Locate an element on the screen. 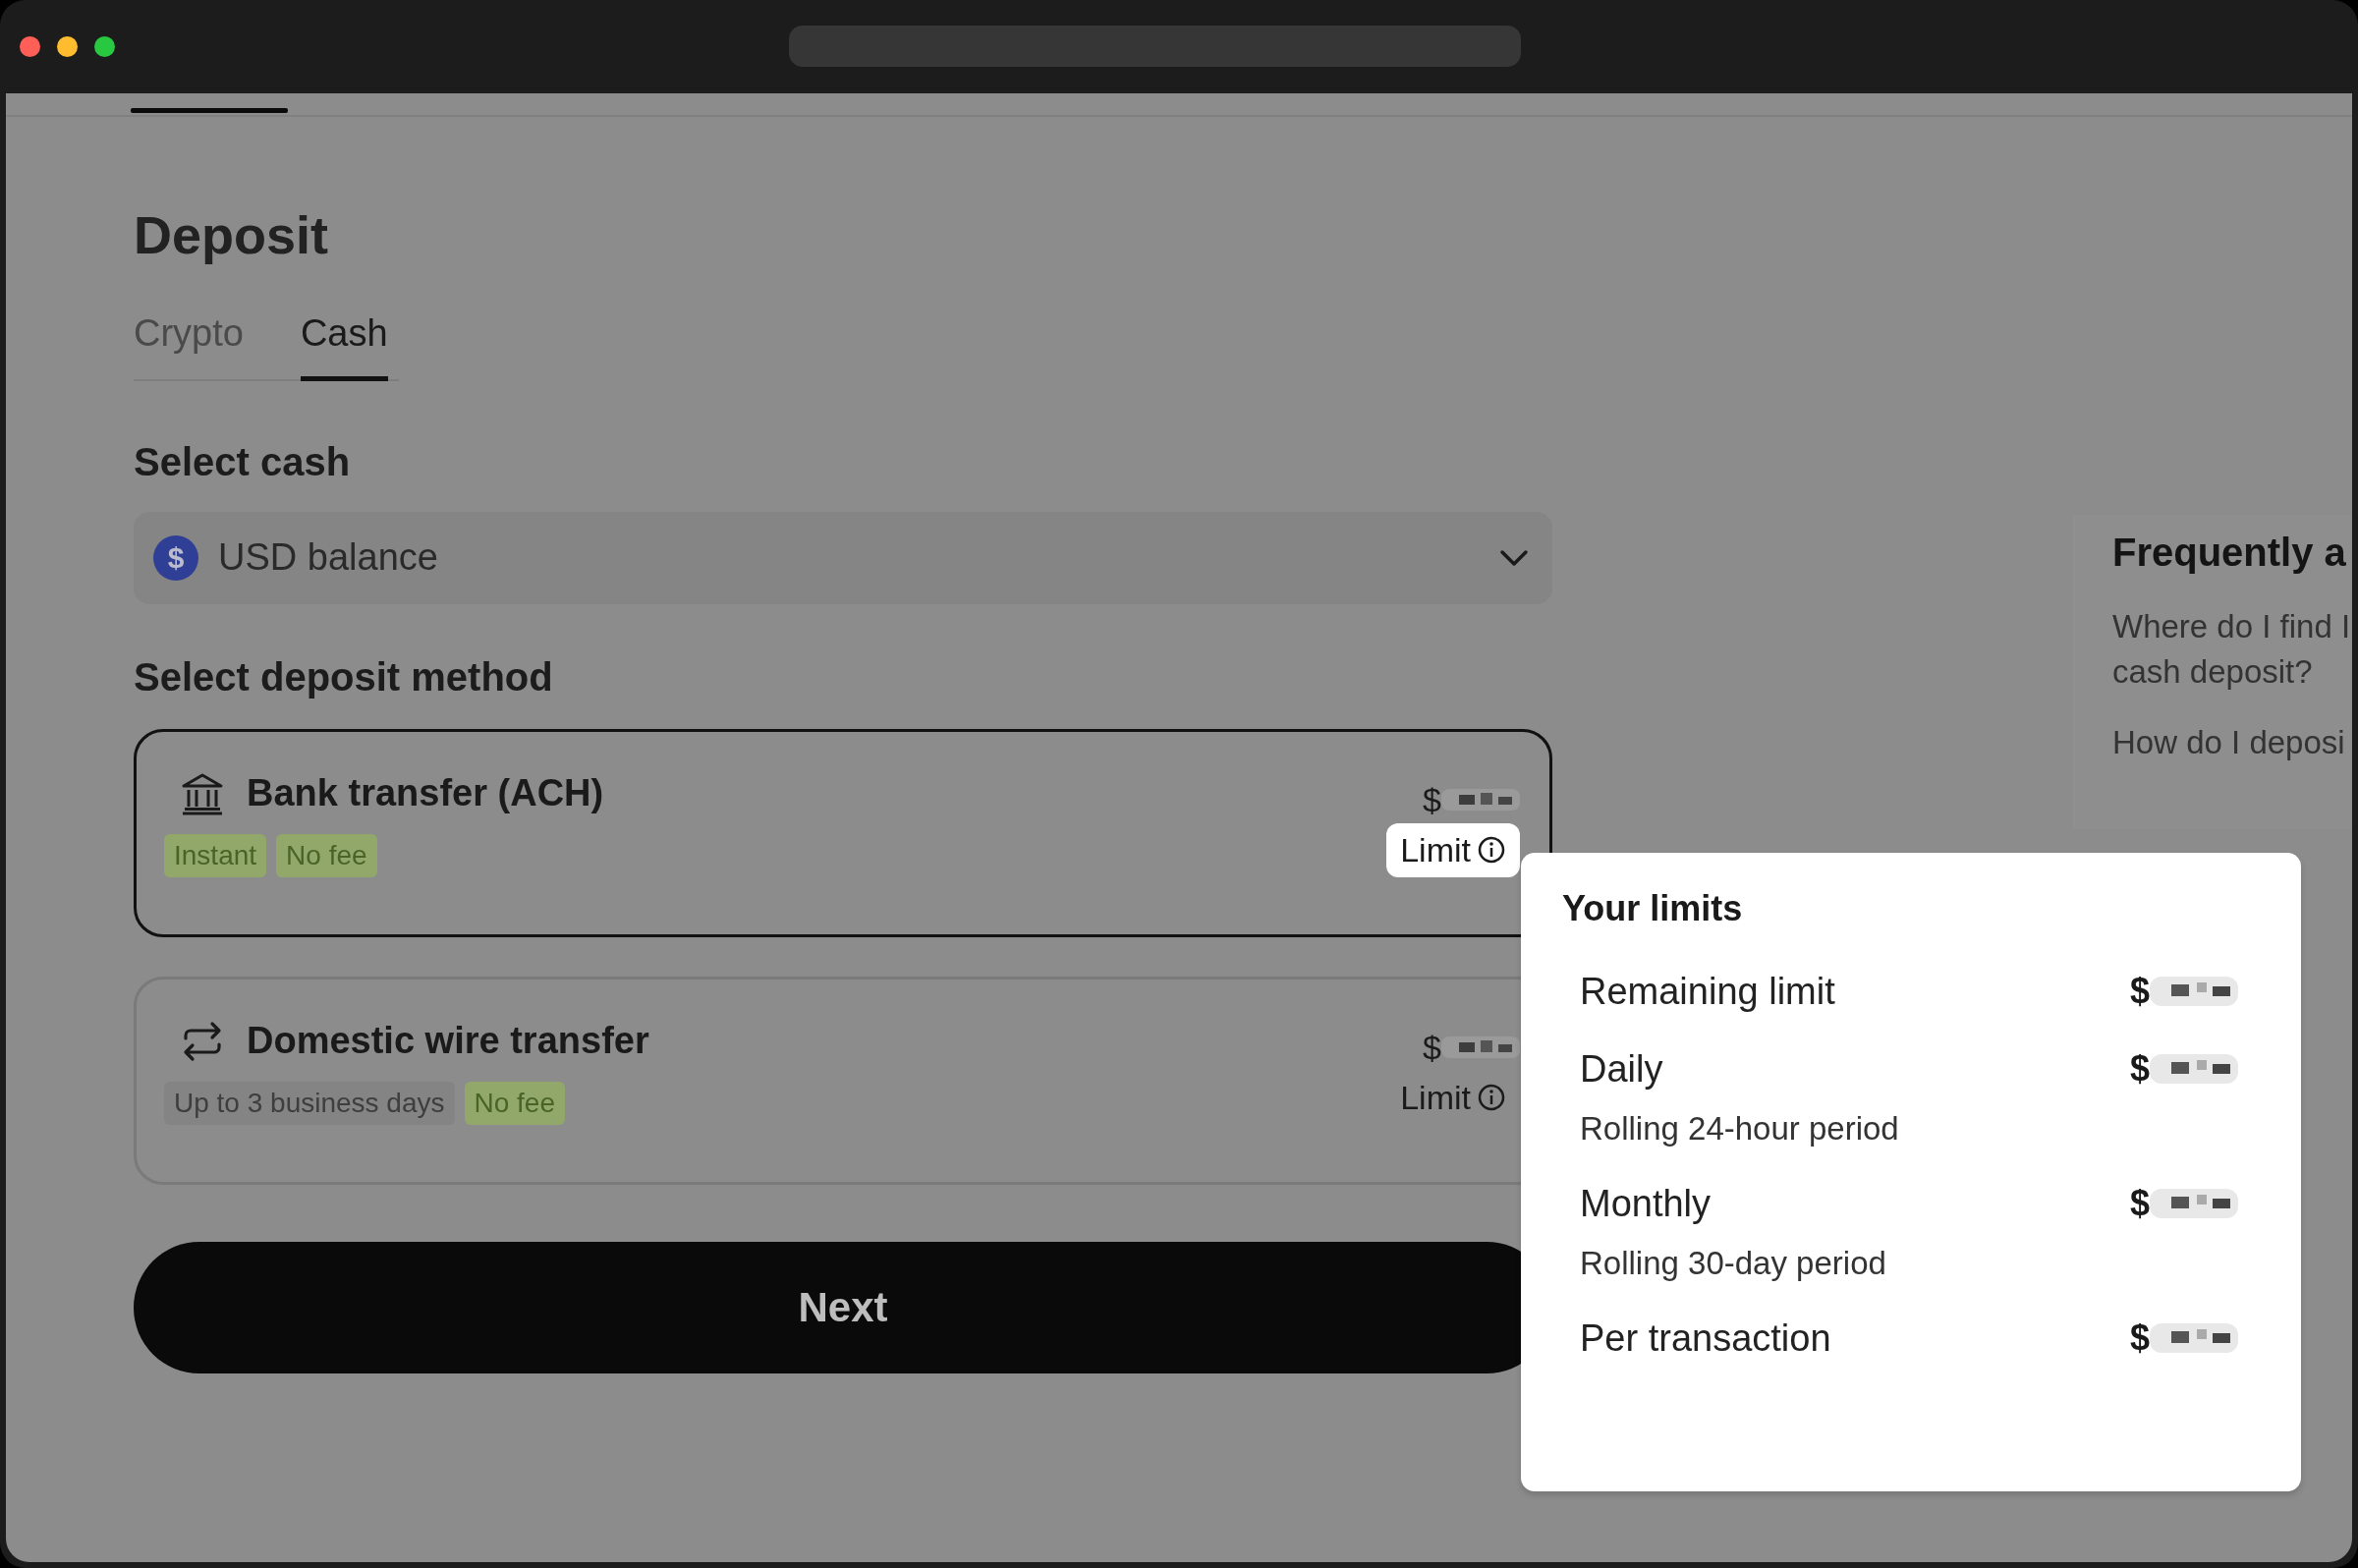 The height and width of the screenshot is (1568, 2358). close-window-button is located at coordinates (30, 46).